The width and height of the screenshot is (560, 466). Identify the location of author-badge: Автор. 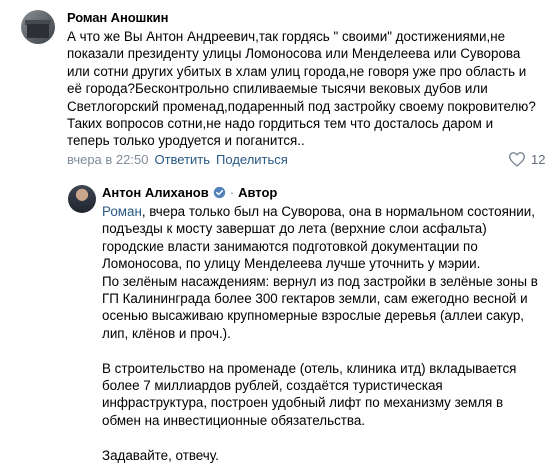
(258, 192).